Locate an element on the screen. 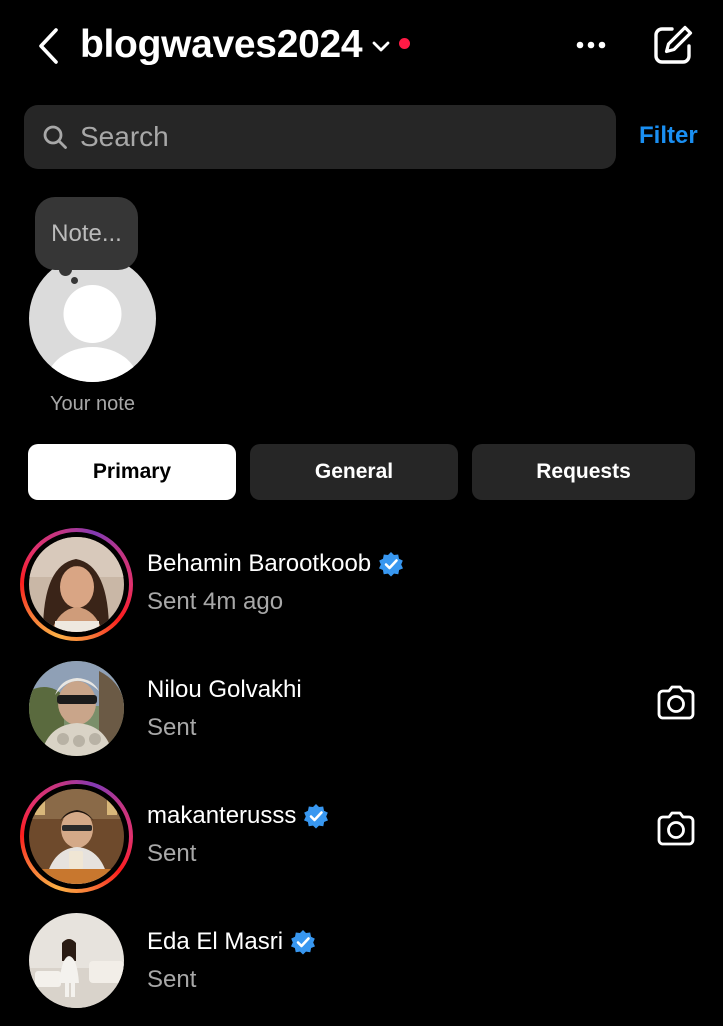  thread-name: Behamin Barootkoob is located at coordinates (259, 563).